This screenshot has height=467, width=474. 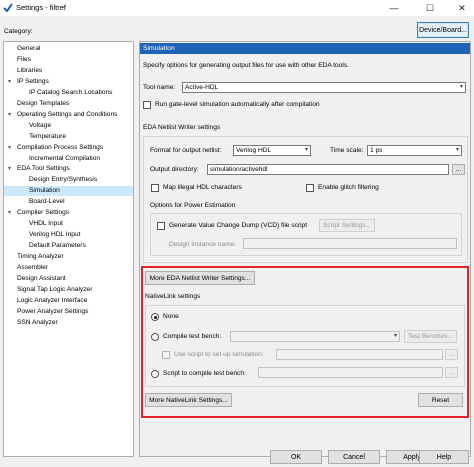 What do you see at coordinates (161, 226) in the screenshot?
I see `generate-vcd-checkbox` at bounding box center [161, 226].